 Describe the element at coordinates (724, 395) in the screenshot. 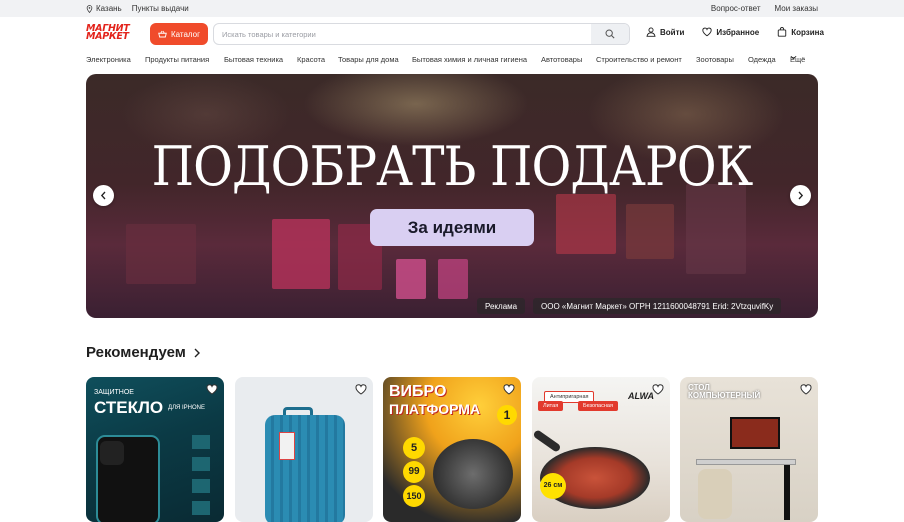

I see `product-text: КОМПЬЮТЕРНЫЙ` at that location.